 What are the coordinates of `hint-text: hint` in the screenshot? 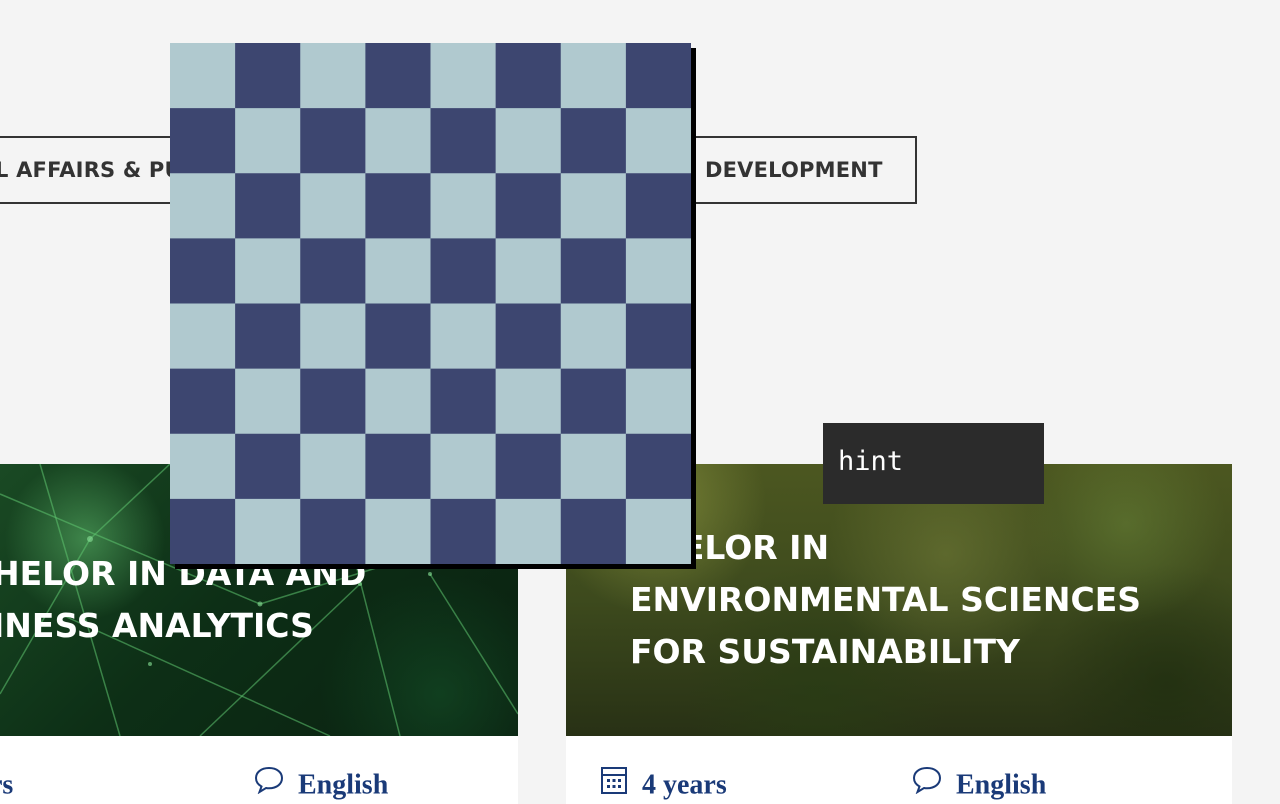 It's located at (871, 461).